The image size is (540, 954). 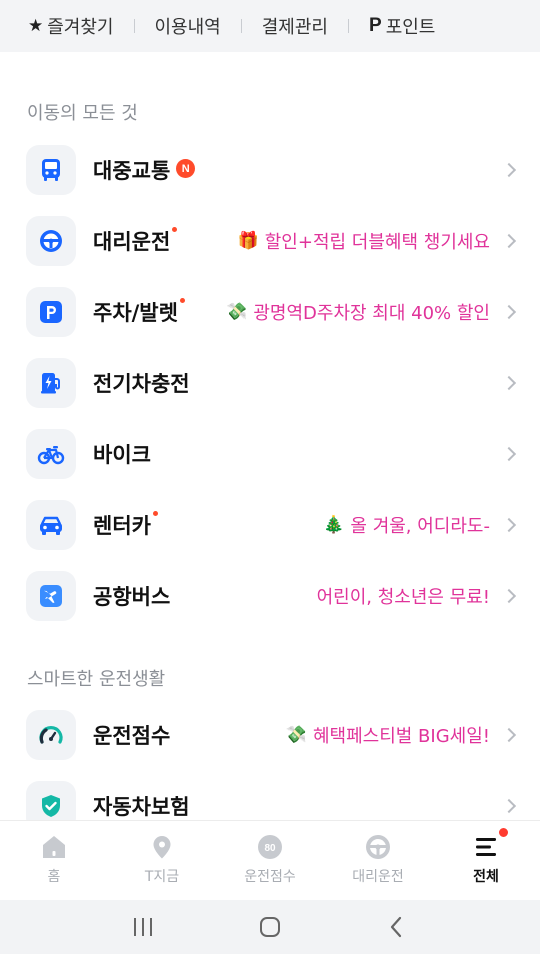 What do you see at coordinates (371, 313) in the screenshot?
I see `promo-label: 광명역D주차장 최대 40% 할인` at bounding box center [371, 313].